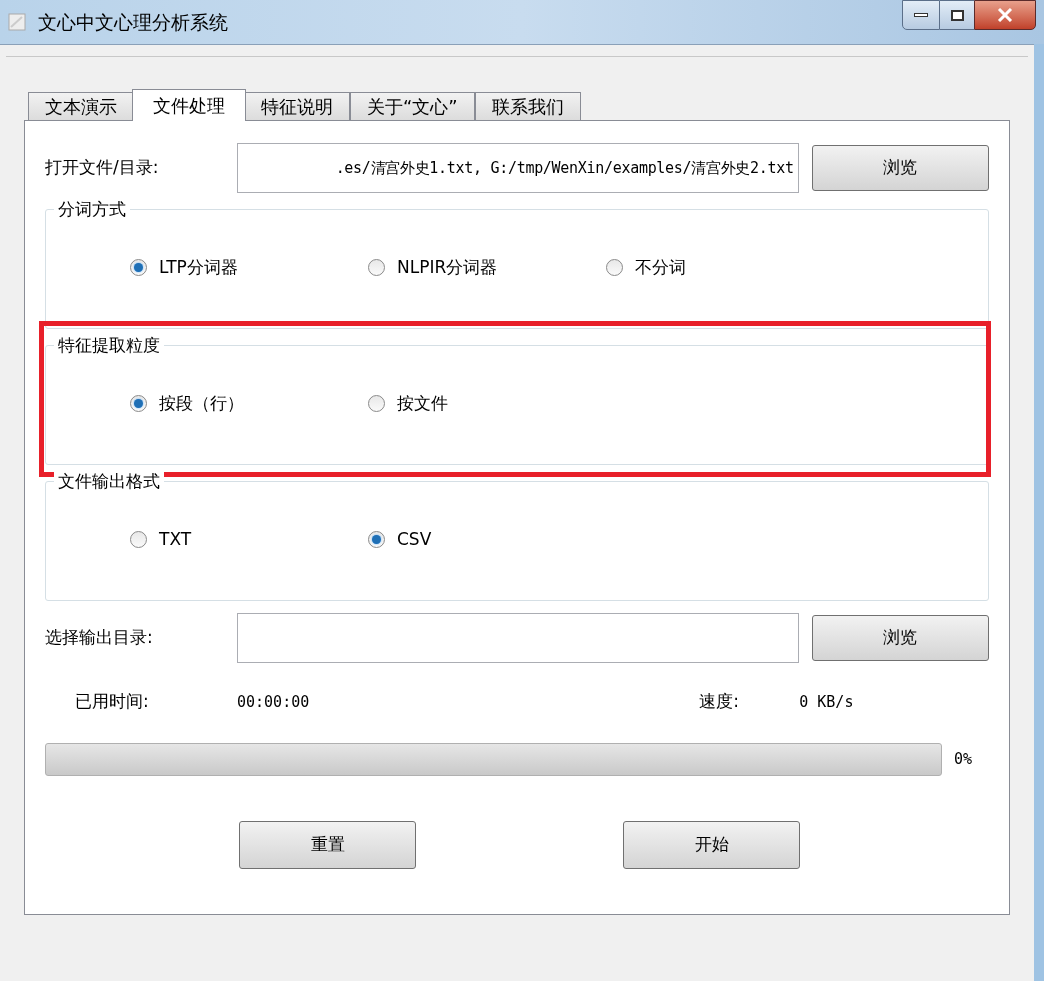 The height and width of the screenshot is (981, 1044). I want to click on radio-label: 按文件, so click(422, 403).